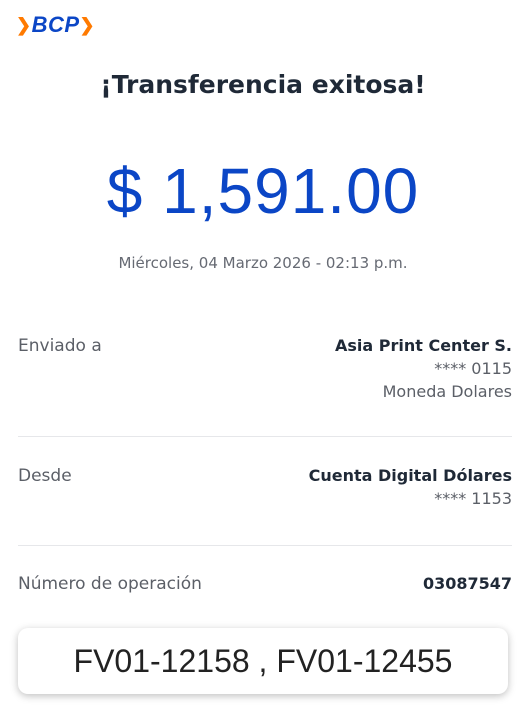 The image size is (526, 718). I want to click on recipient-currency: Moneda Dolares, so click(447, 391).